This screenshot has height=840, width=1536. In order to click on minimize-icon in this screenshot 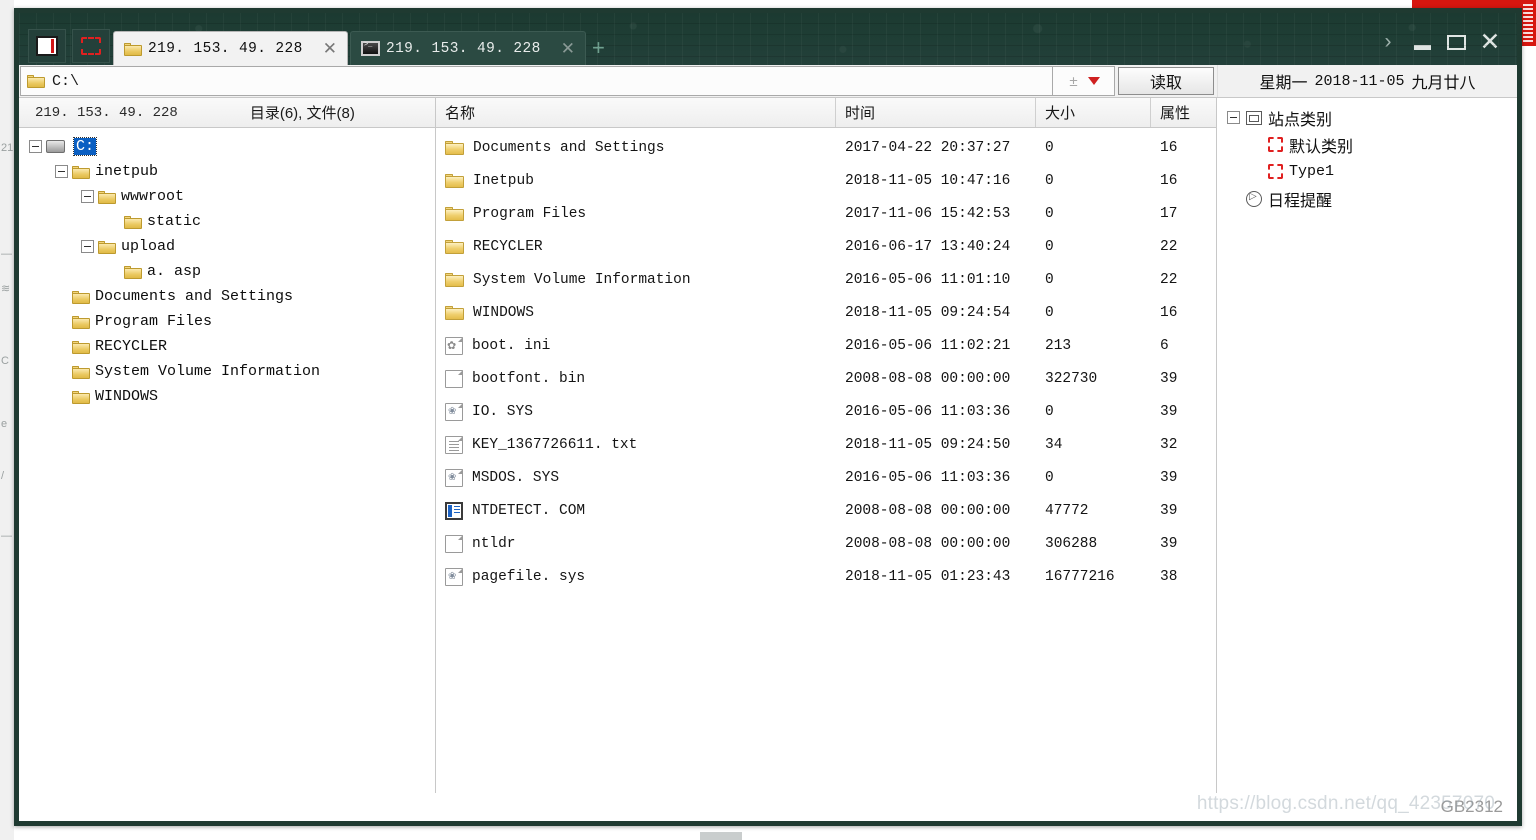, I will do `click(1422, 47)`.